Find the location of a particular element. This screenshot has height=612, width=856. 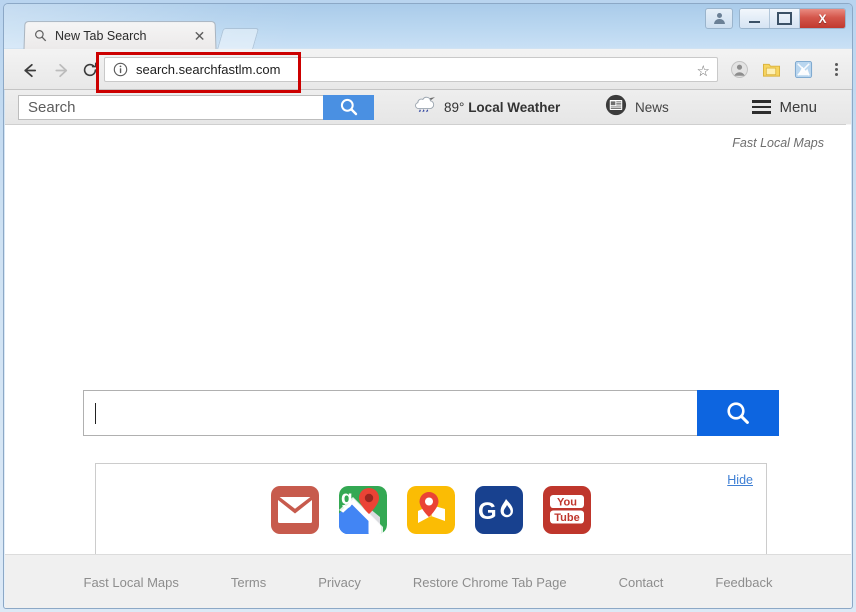

gmail-icon is located at coordinates (295, 510).